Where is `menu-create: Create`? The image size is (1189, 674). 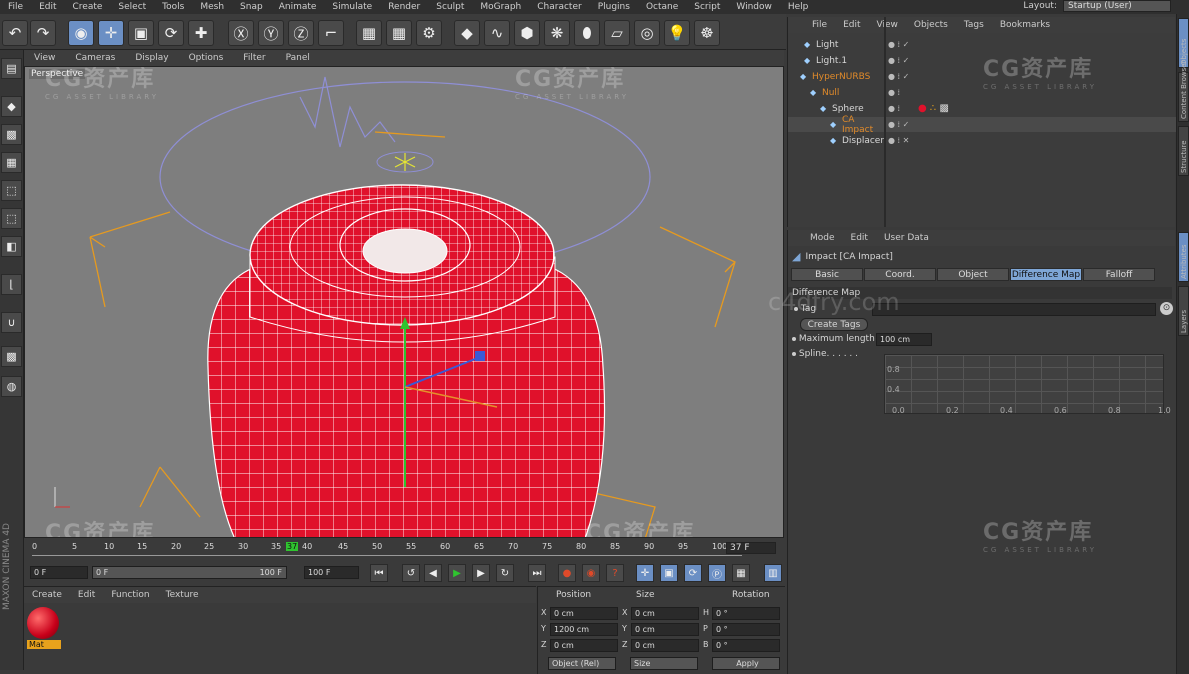
menu-create: Create is located at coordinates (88, 7).